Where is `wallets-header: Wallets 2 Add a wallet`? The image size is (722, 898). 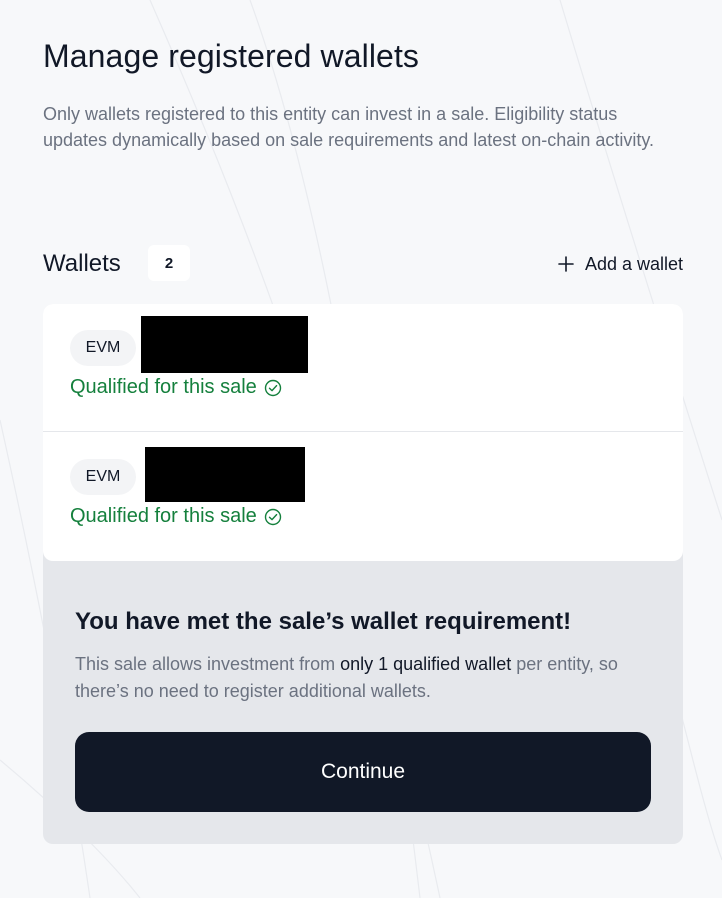 wallets-header: Wallets 2 Add a wallet is located at coordinates (363, 263).